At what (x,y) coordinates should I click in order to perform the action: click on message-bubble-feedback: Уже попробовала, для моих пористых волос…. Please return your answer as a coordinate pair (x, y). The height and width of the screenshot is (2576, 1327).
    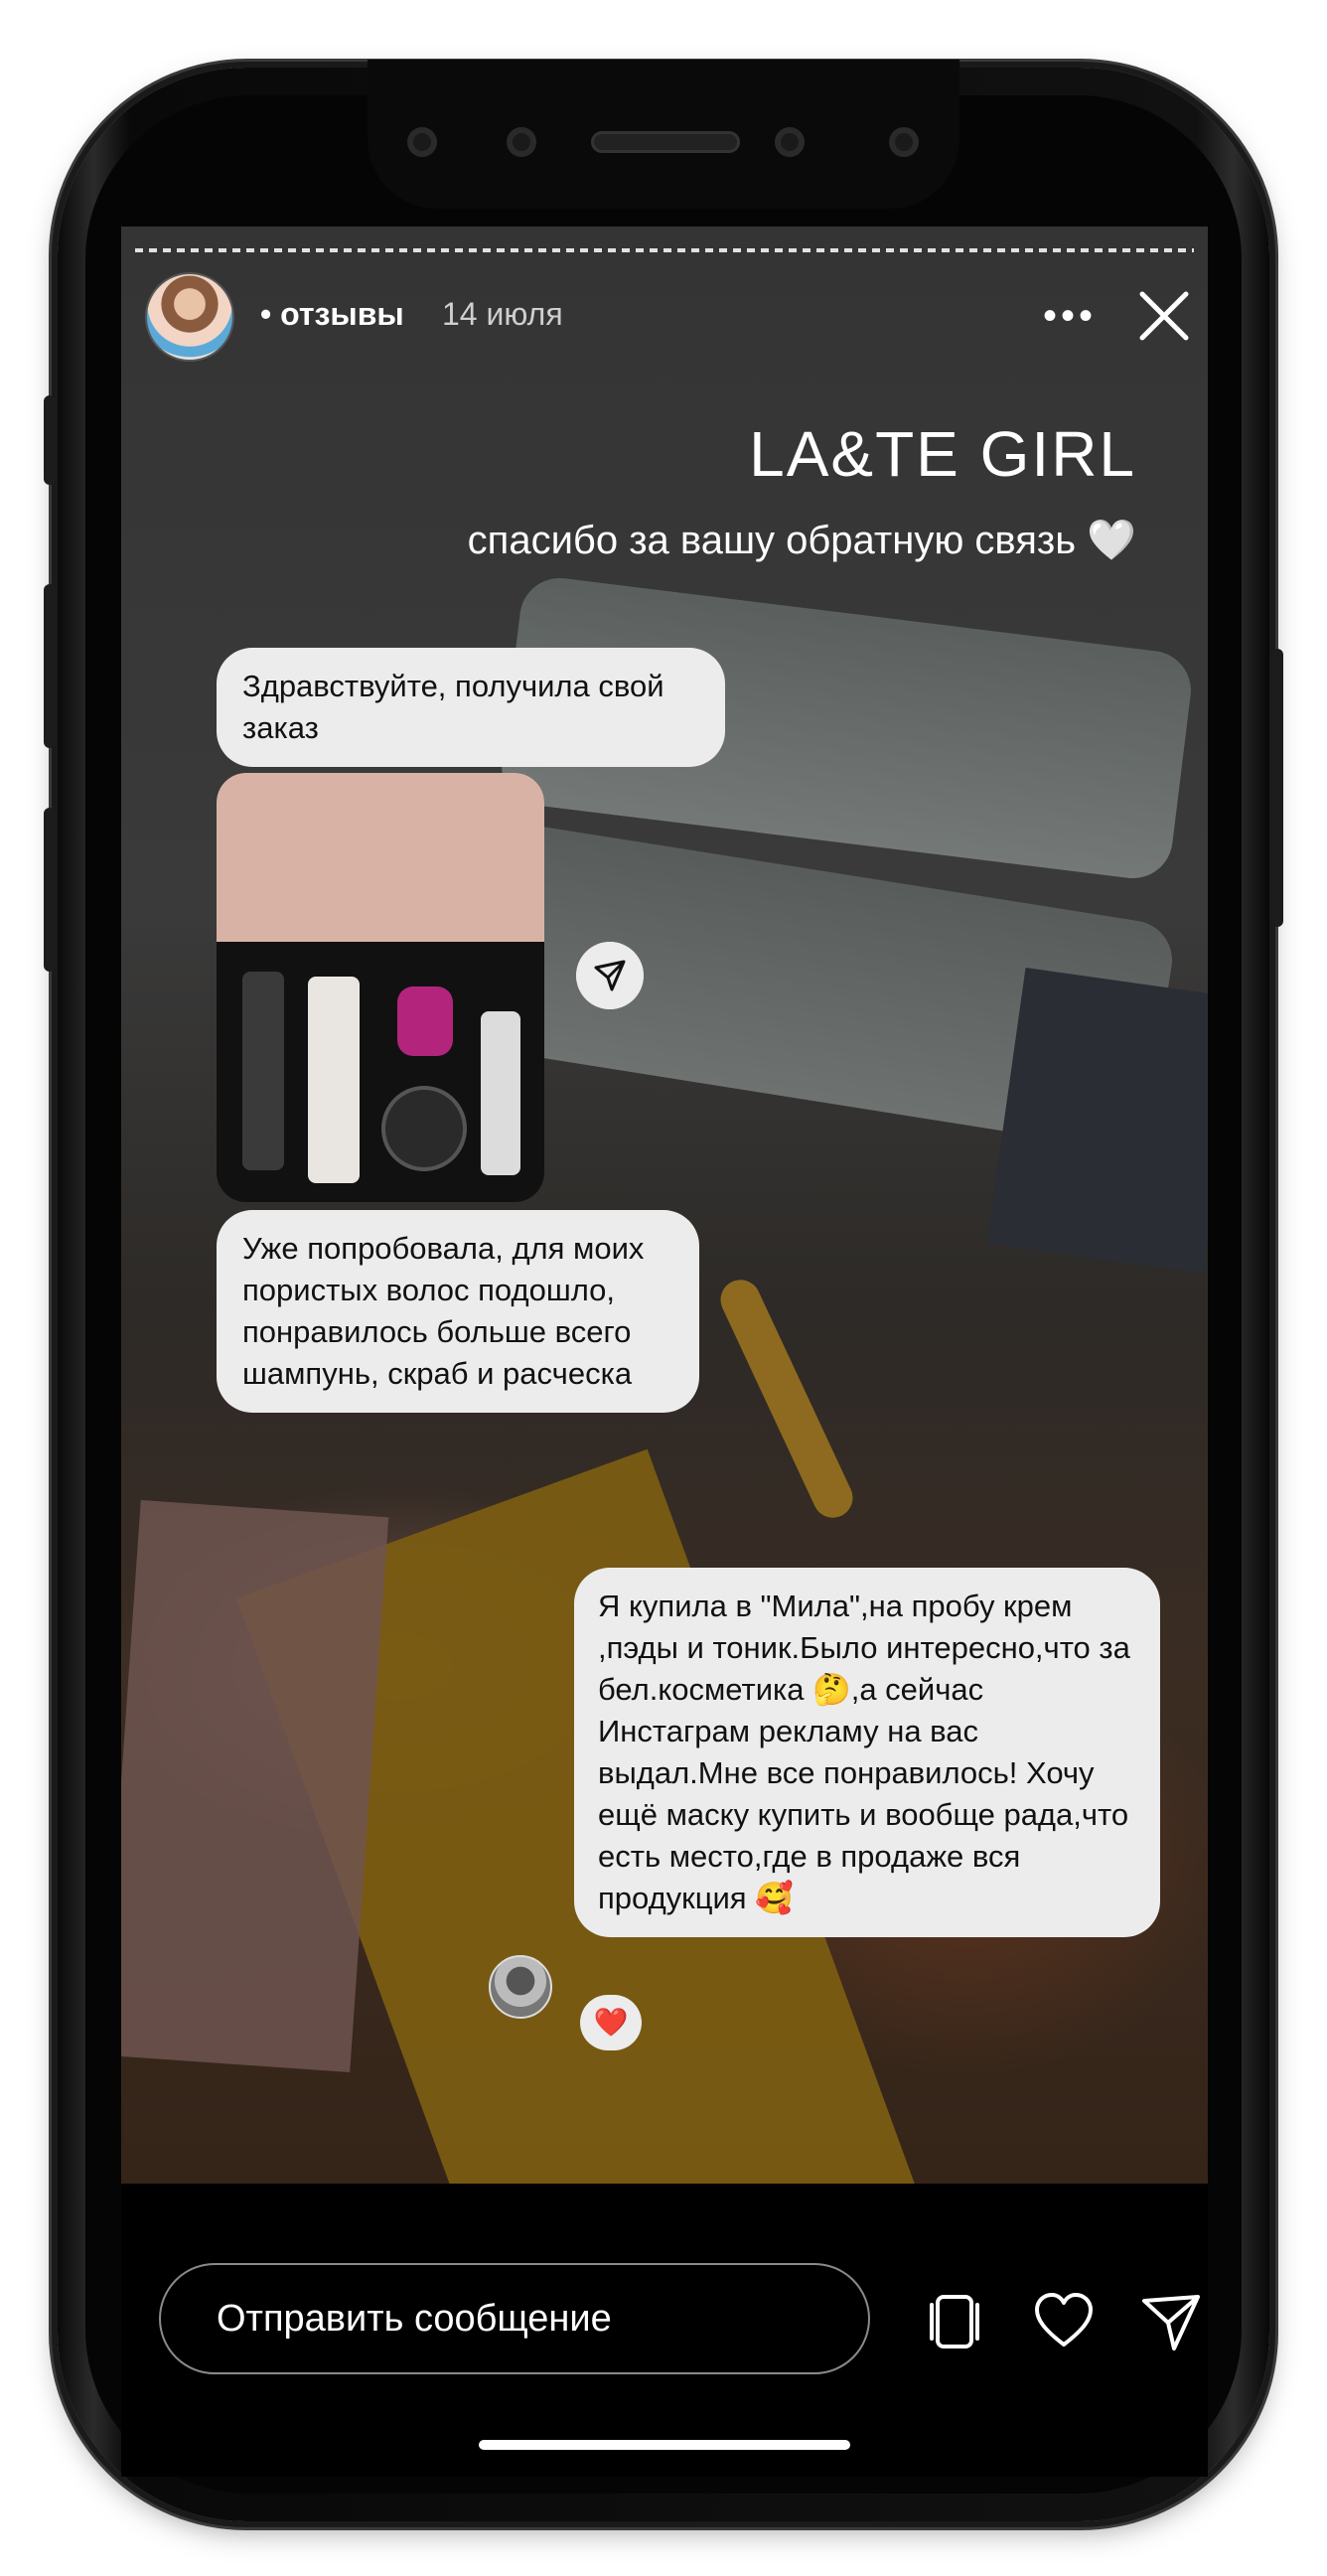
    Looking at the image, I should click on (458, 1311).